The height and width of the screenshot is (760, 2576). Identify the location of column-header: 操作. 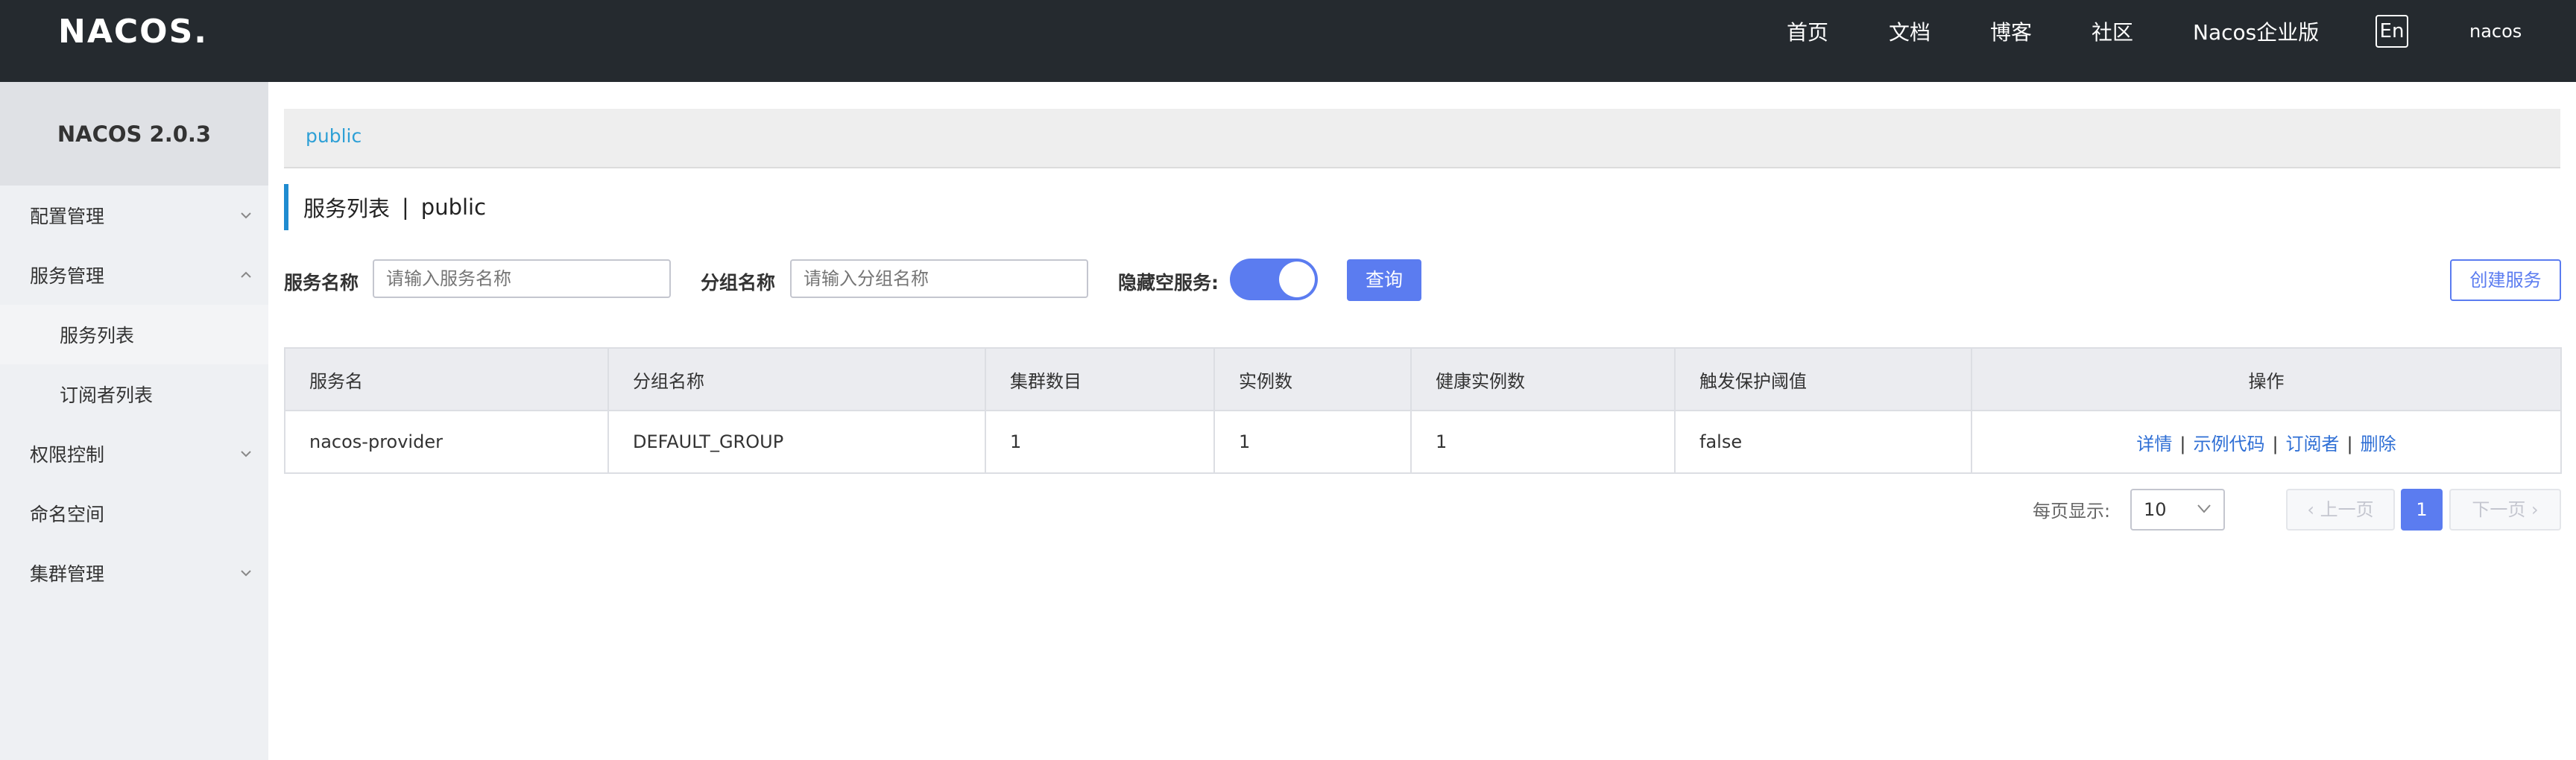
(2266, 379).